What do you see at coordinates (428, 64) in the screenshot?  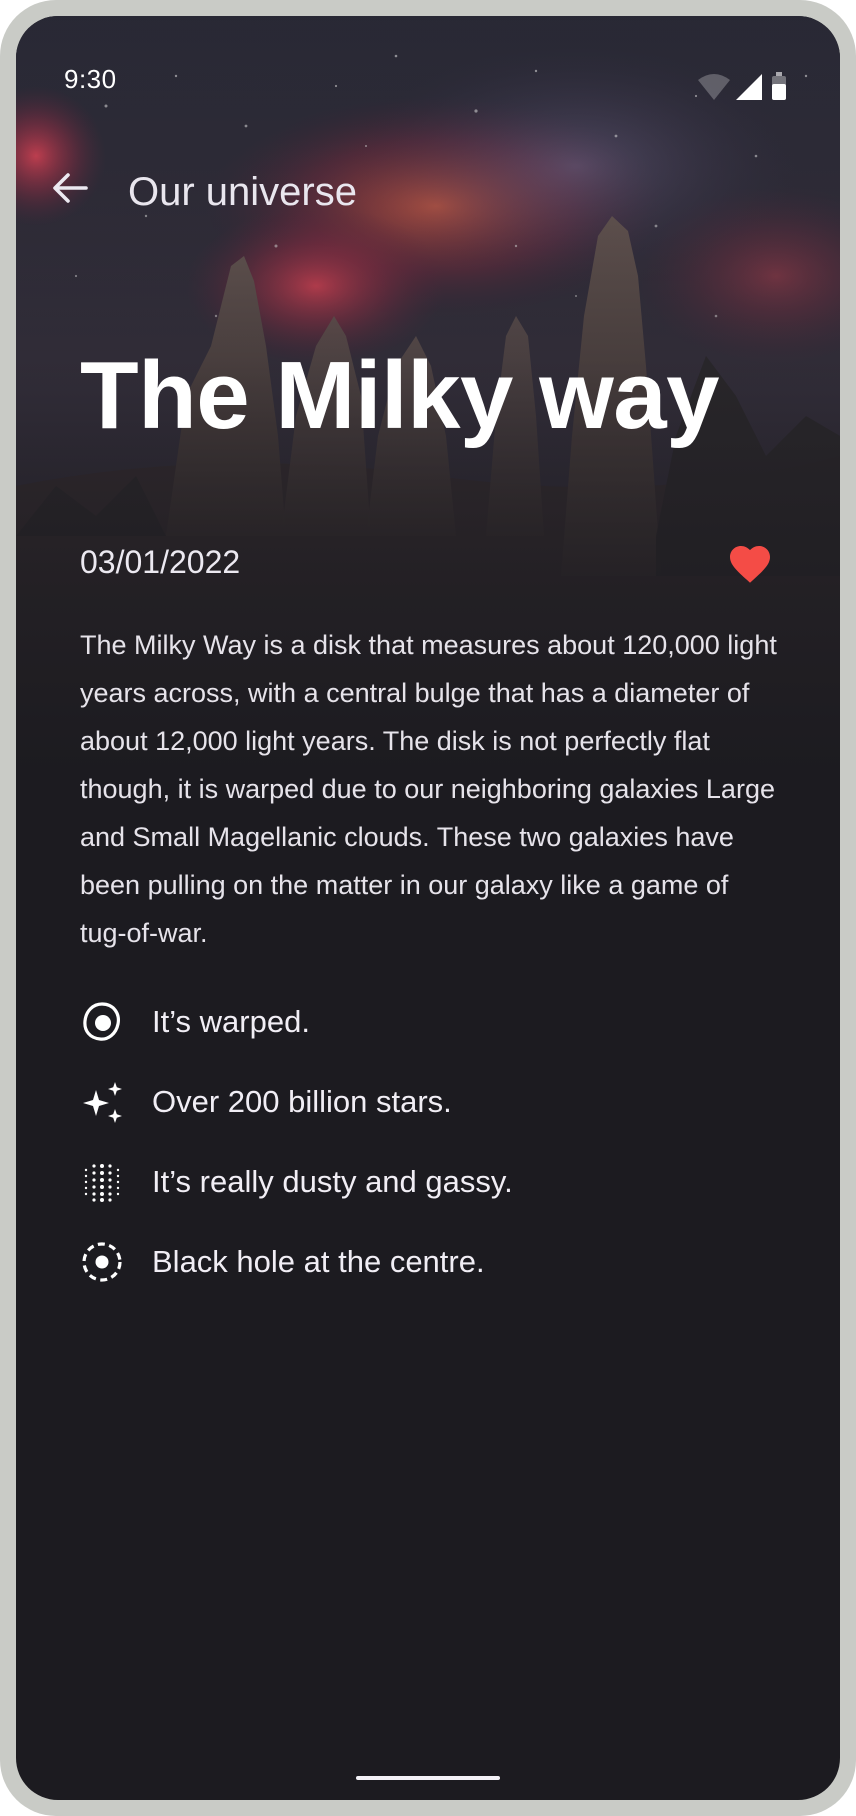 I see `status-bar: 9:30` at bounding box center [428, 64].